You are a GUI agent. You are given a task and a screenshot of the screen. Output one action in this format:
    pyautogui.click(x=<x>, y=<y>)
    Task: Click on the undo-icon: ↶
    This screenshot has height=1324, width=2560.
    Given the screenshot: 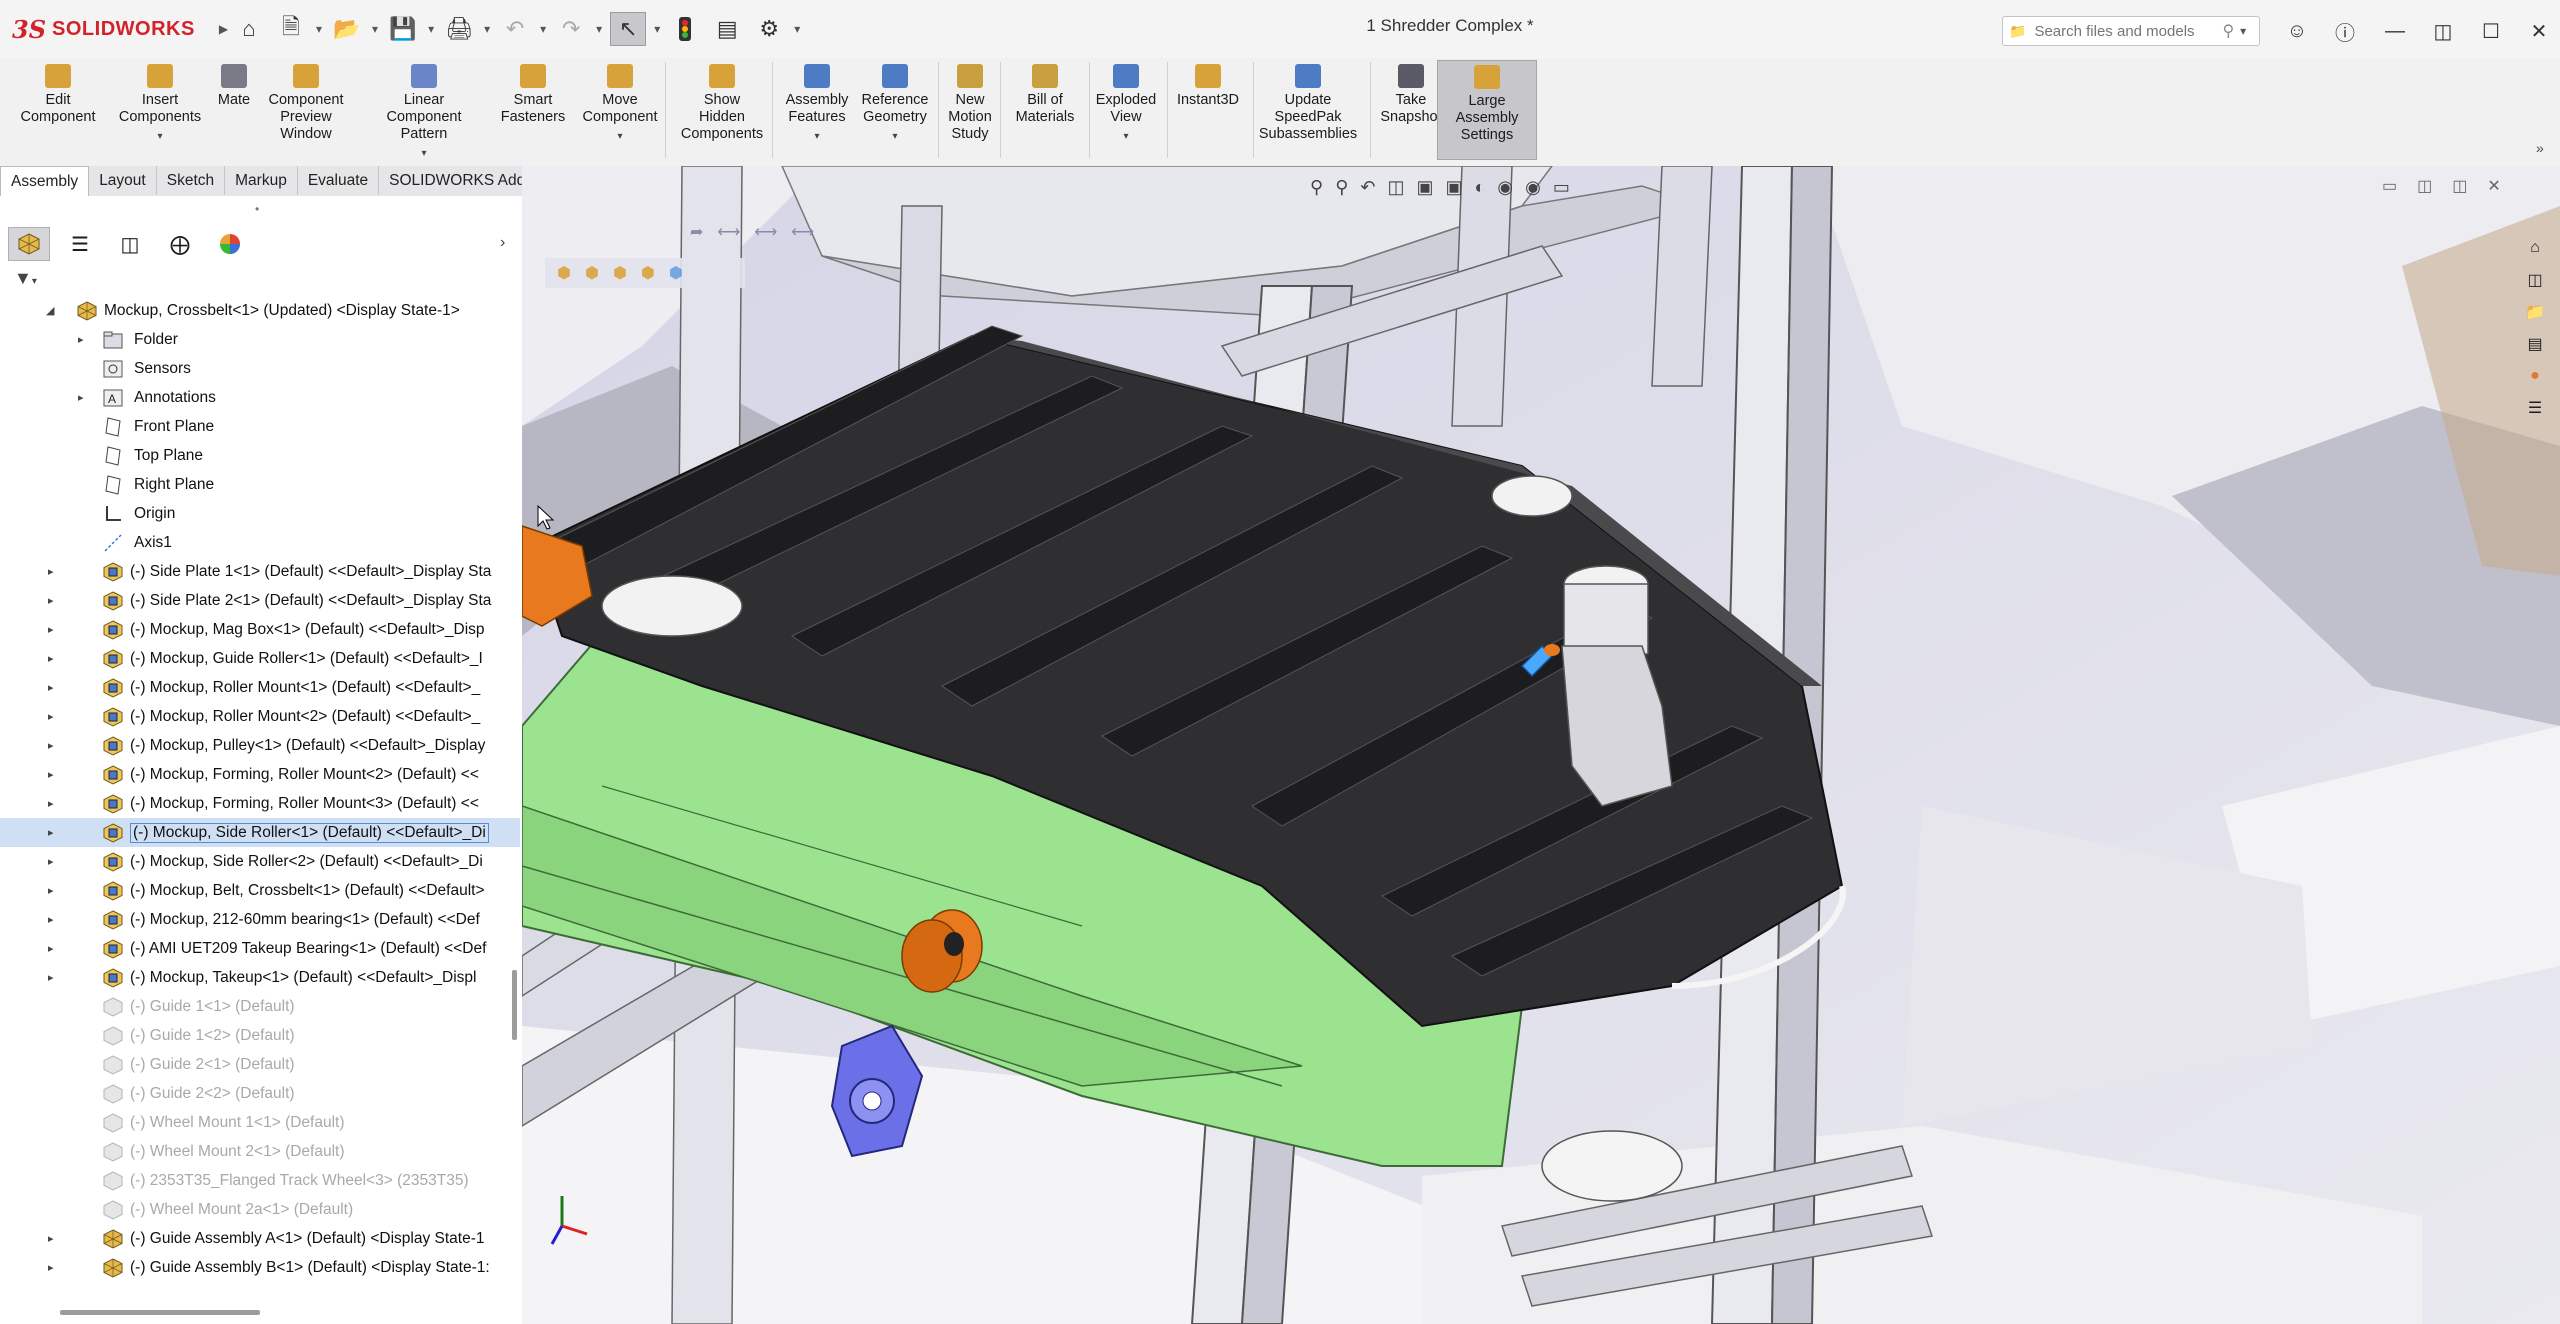 What is the action you would take?
    pyautogui.click(x=515, y=29)
    